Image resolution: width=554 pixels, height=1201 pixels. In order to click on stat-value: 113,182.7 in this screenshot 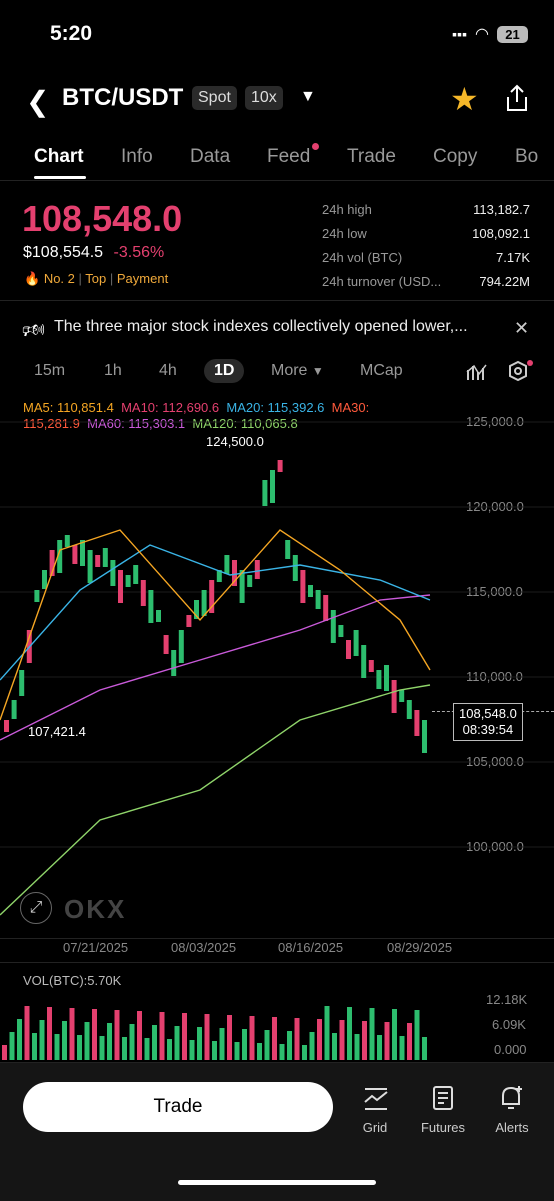, I will do `click(501, 209)`.